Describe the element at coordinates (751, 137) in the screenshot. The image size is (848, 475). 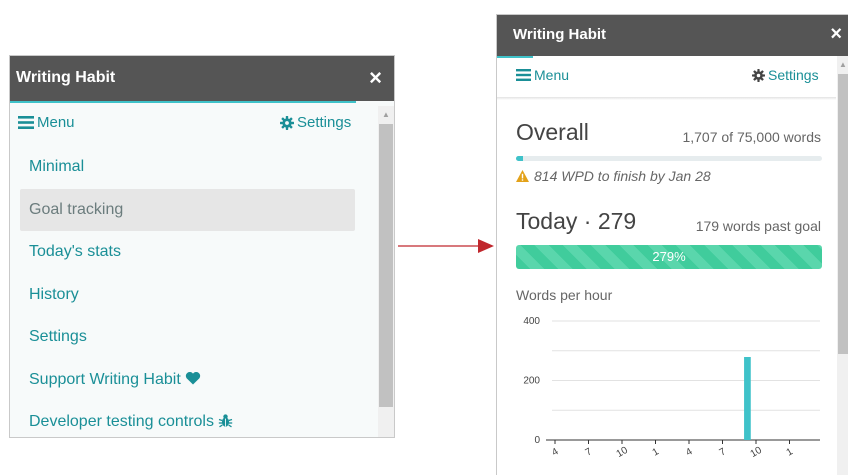
I see `overall-summary: 1,707 of 75,000 words` at that location.